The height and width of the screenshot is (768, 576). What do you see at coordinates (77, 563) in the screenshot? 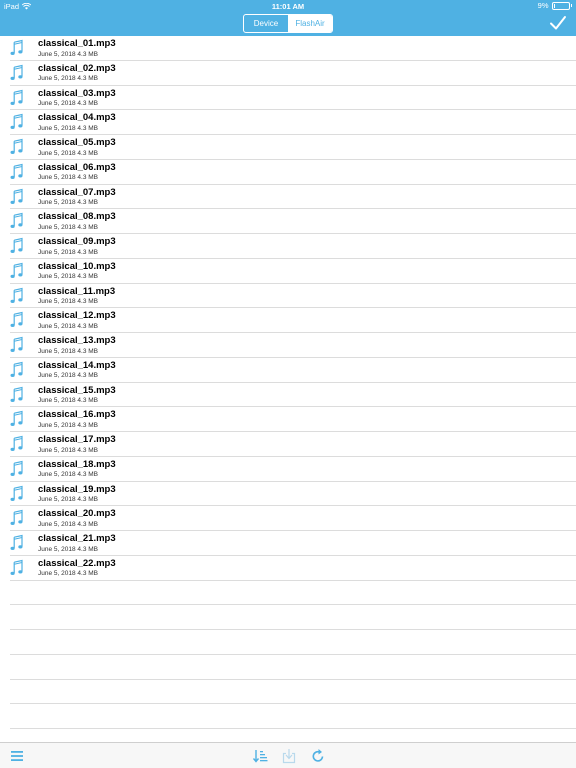
I see `file-name: classical_22.mp3` at bounding box center [77, 563].